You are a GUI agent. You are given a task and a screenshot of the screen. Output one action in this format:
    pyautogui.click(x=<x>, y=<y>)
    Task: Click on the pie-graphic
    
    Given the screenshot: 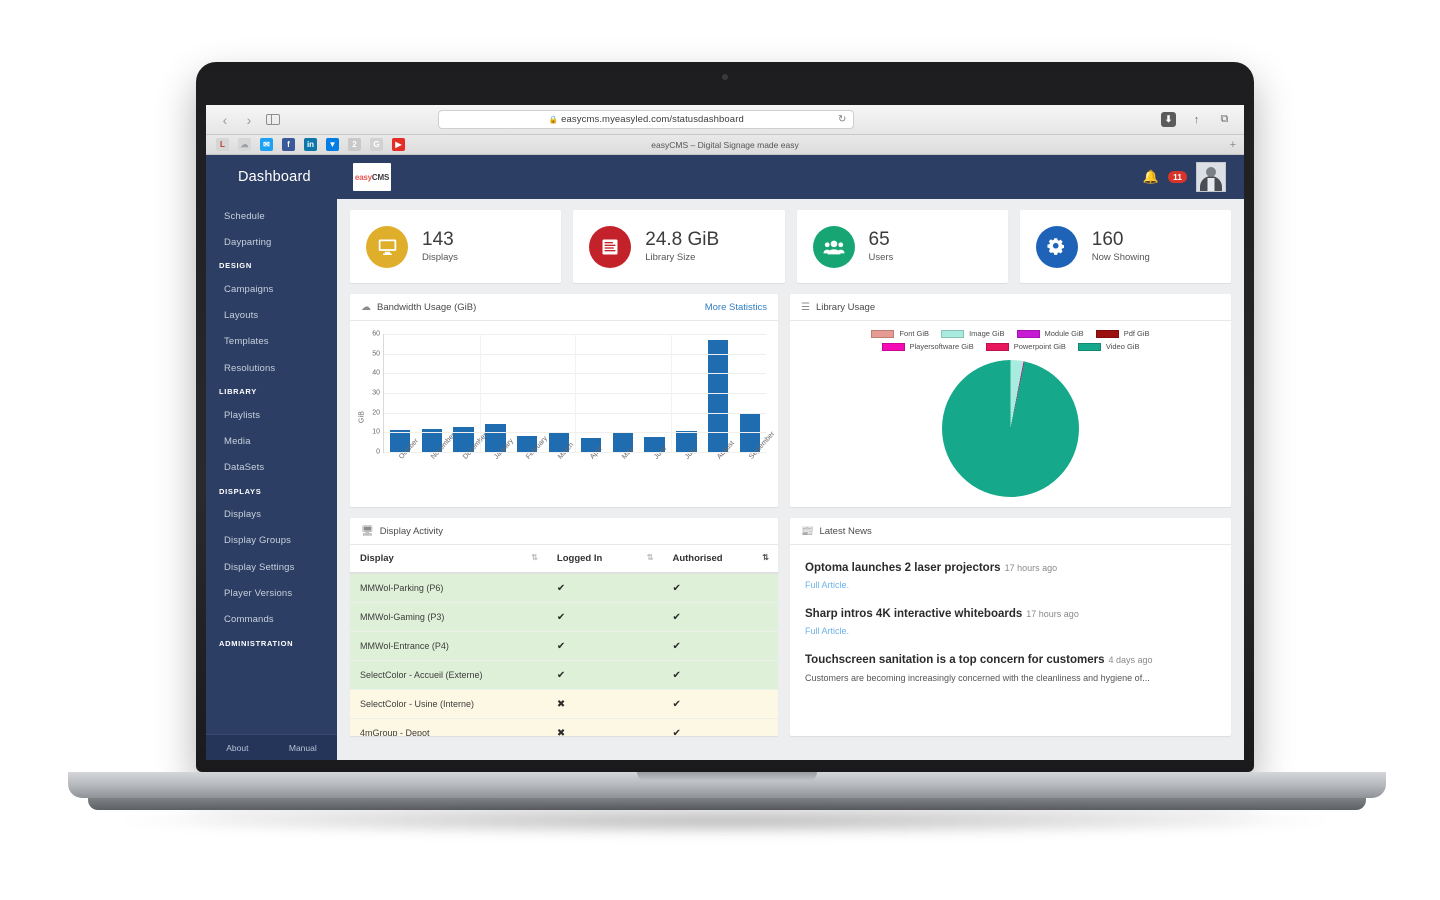 What is the action you would take?
    pyautogui.click(x=1010, y=428)
    